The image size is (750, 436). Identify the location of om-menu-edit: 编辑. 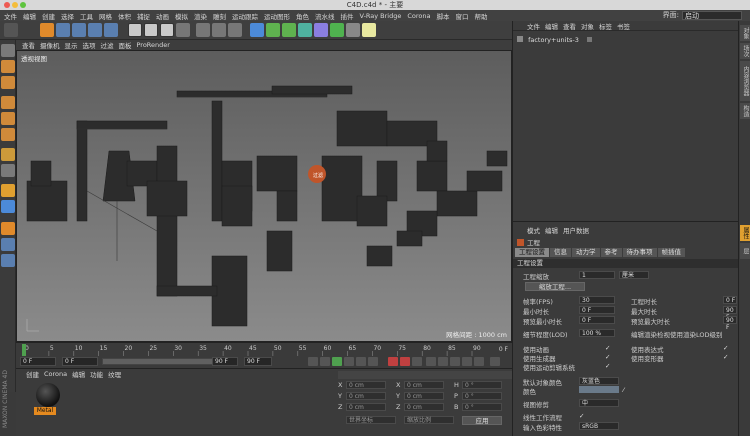
(551, 26).